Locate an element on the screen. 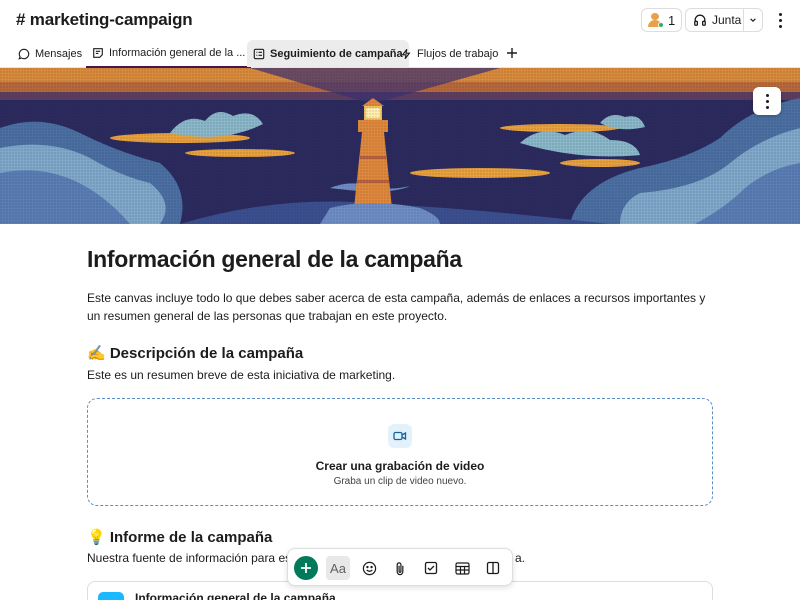 The height and width of the screenshot is (600, 800). huddle-options-button is located at coordinates (752, 20).